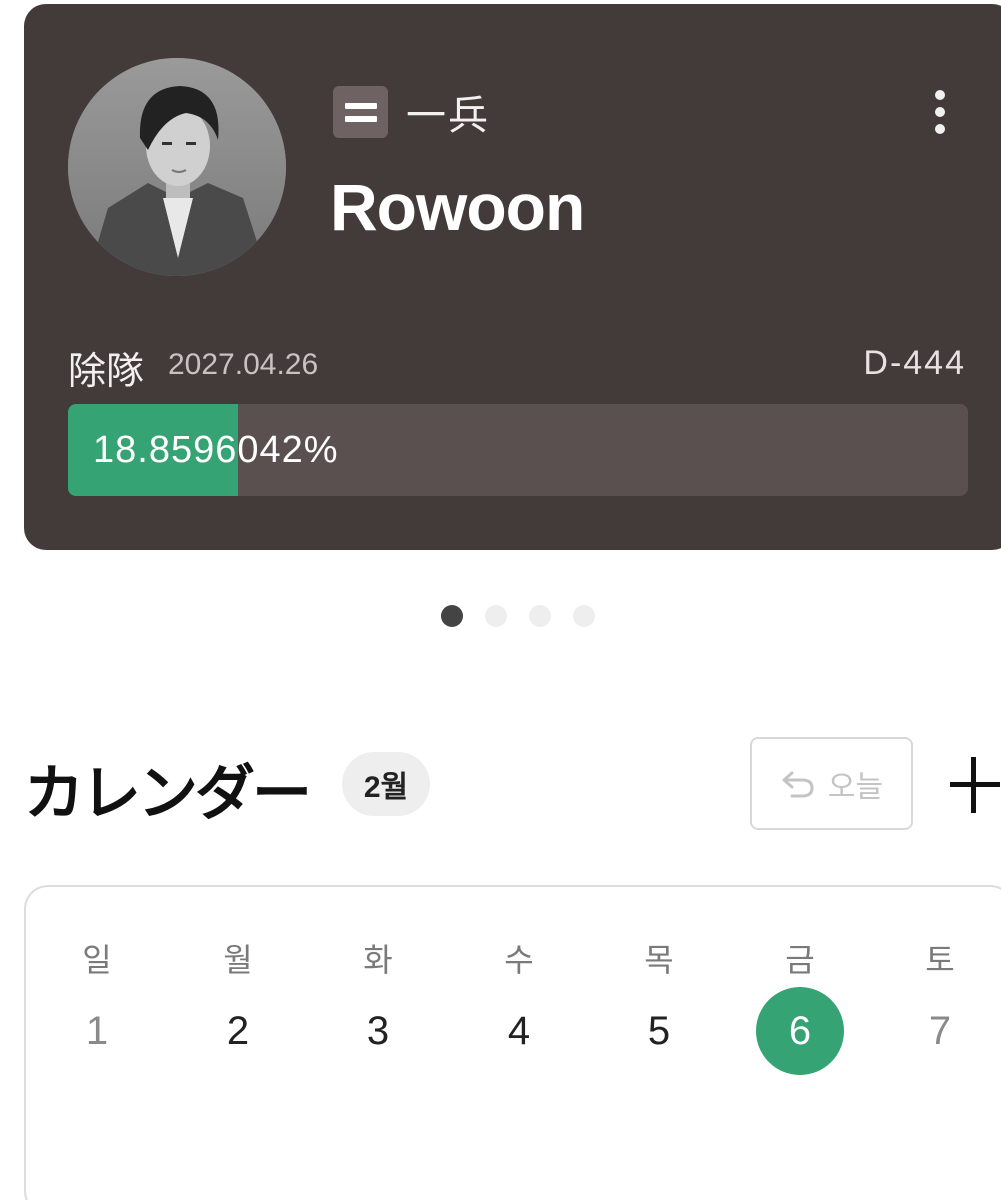  I want to click on weekday-label: 금, so click(800, 960).